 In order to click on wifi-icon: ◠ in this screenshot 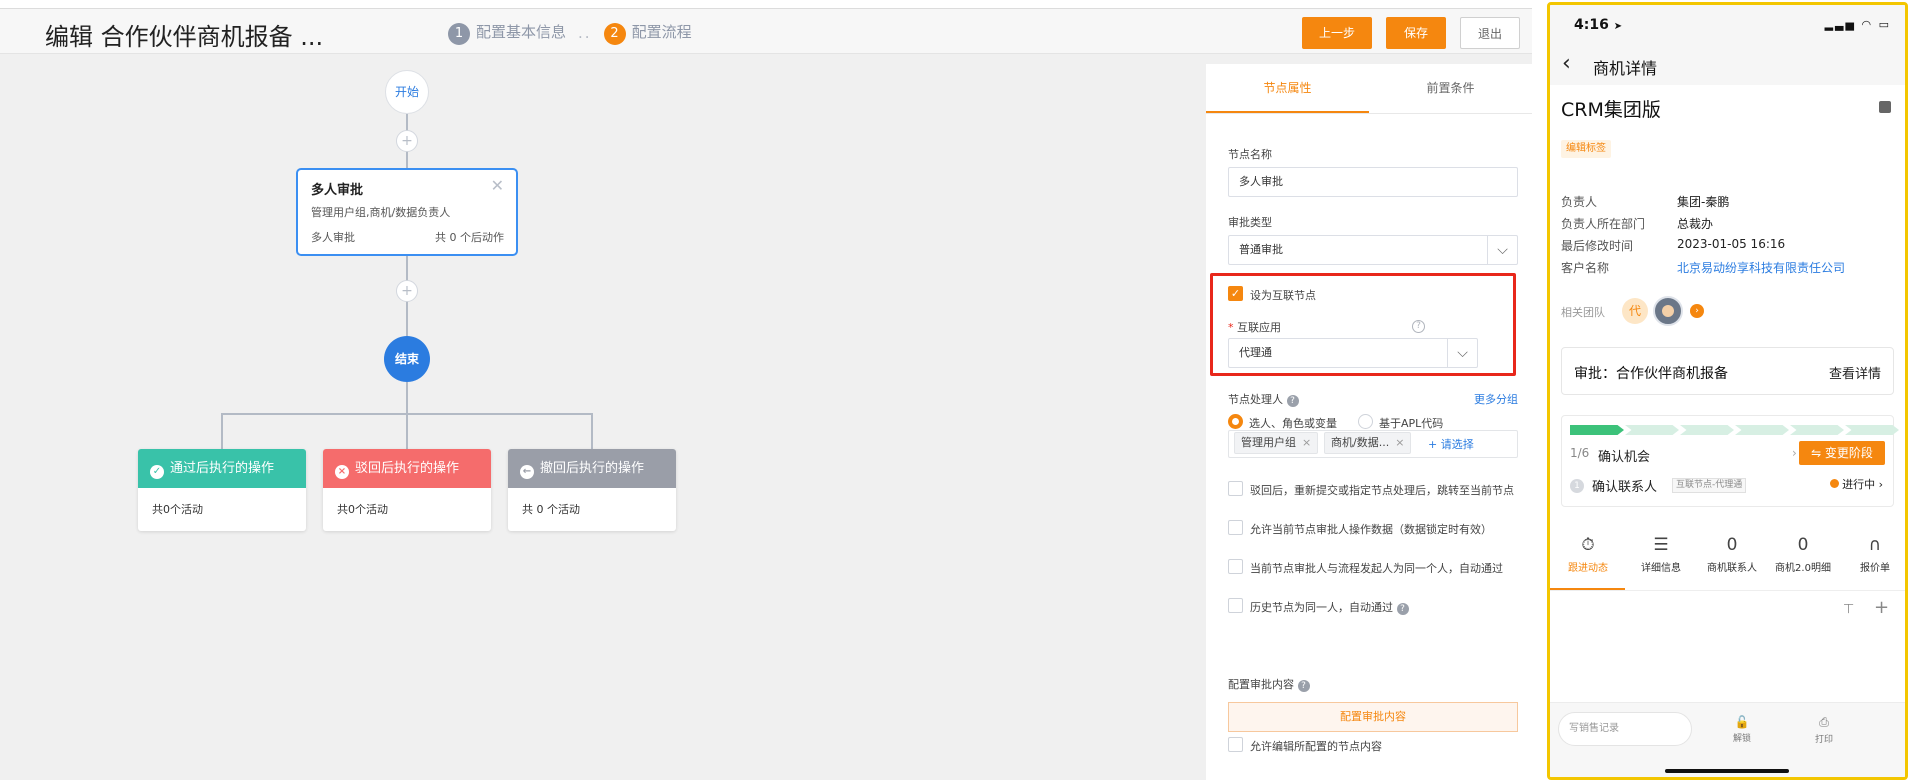, I will do `click(1867, 24)`.